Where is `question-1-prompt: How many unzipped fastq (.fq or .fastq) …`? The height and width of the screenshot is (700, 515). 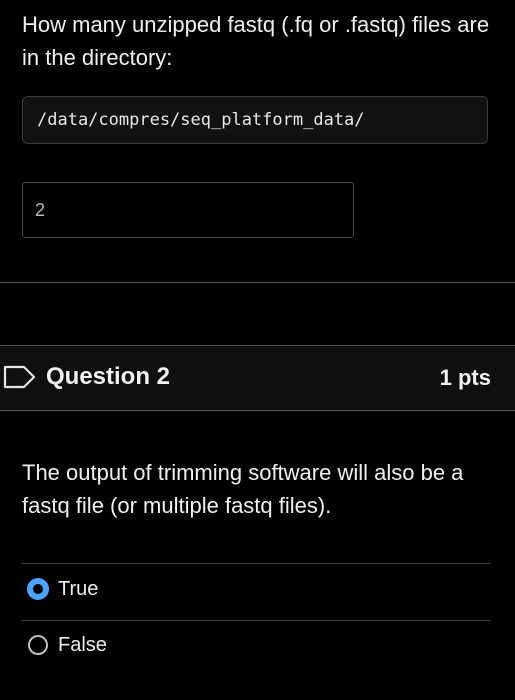
question-1-prompt: How many unzipped fastq (.fq or .fastq) … is located at coordinates (256, 41).